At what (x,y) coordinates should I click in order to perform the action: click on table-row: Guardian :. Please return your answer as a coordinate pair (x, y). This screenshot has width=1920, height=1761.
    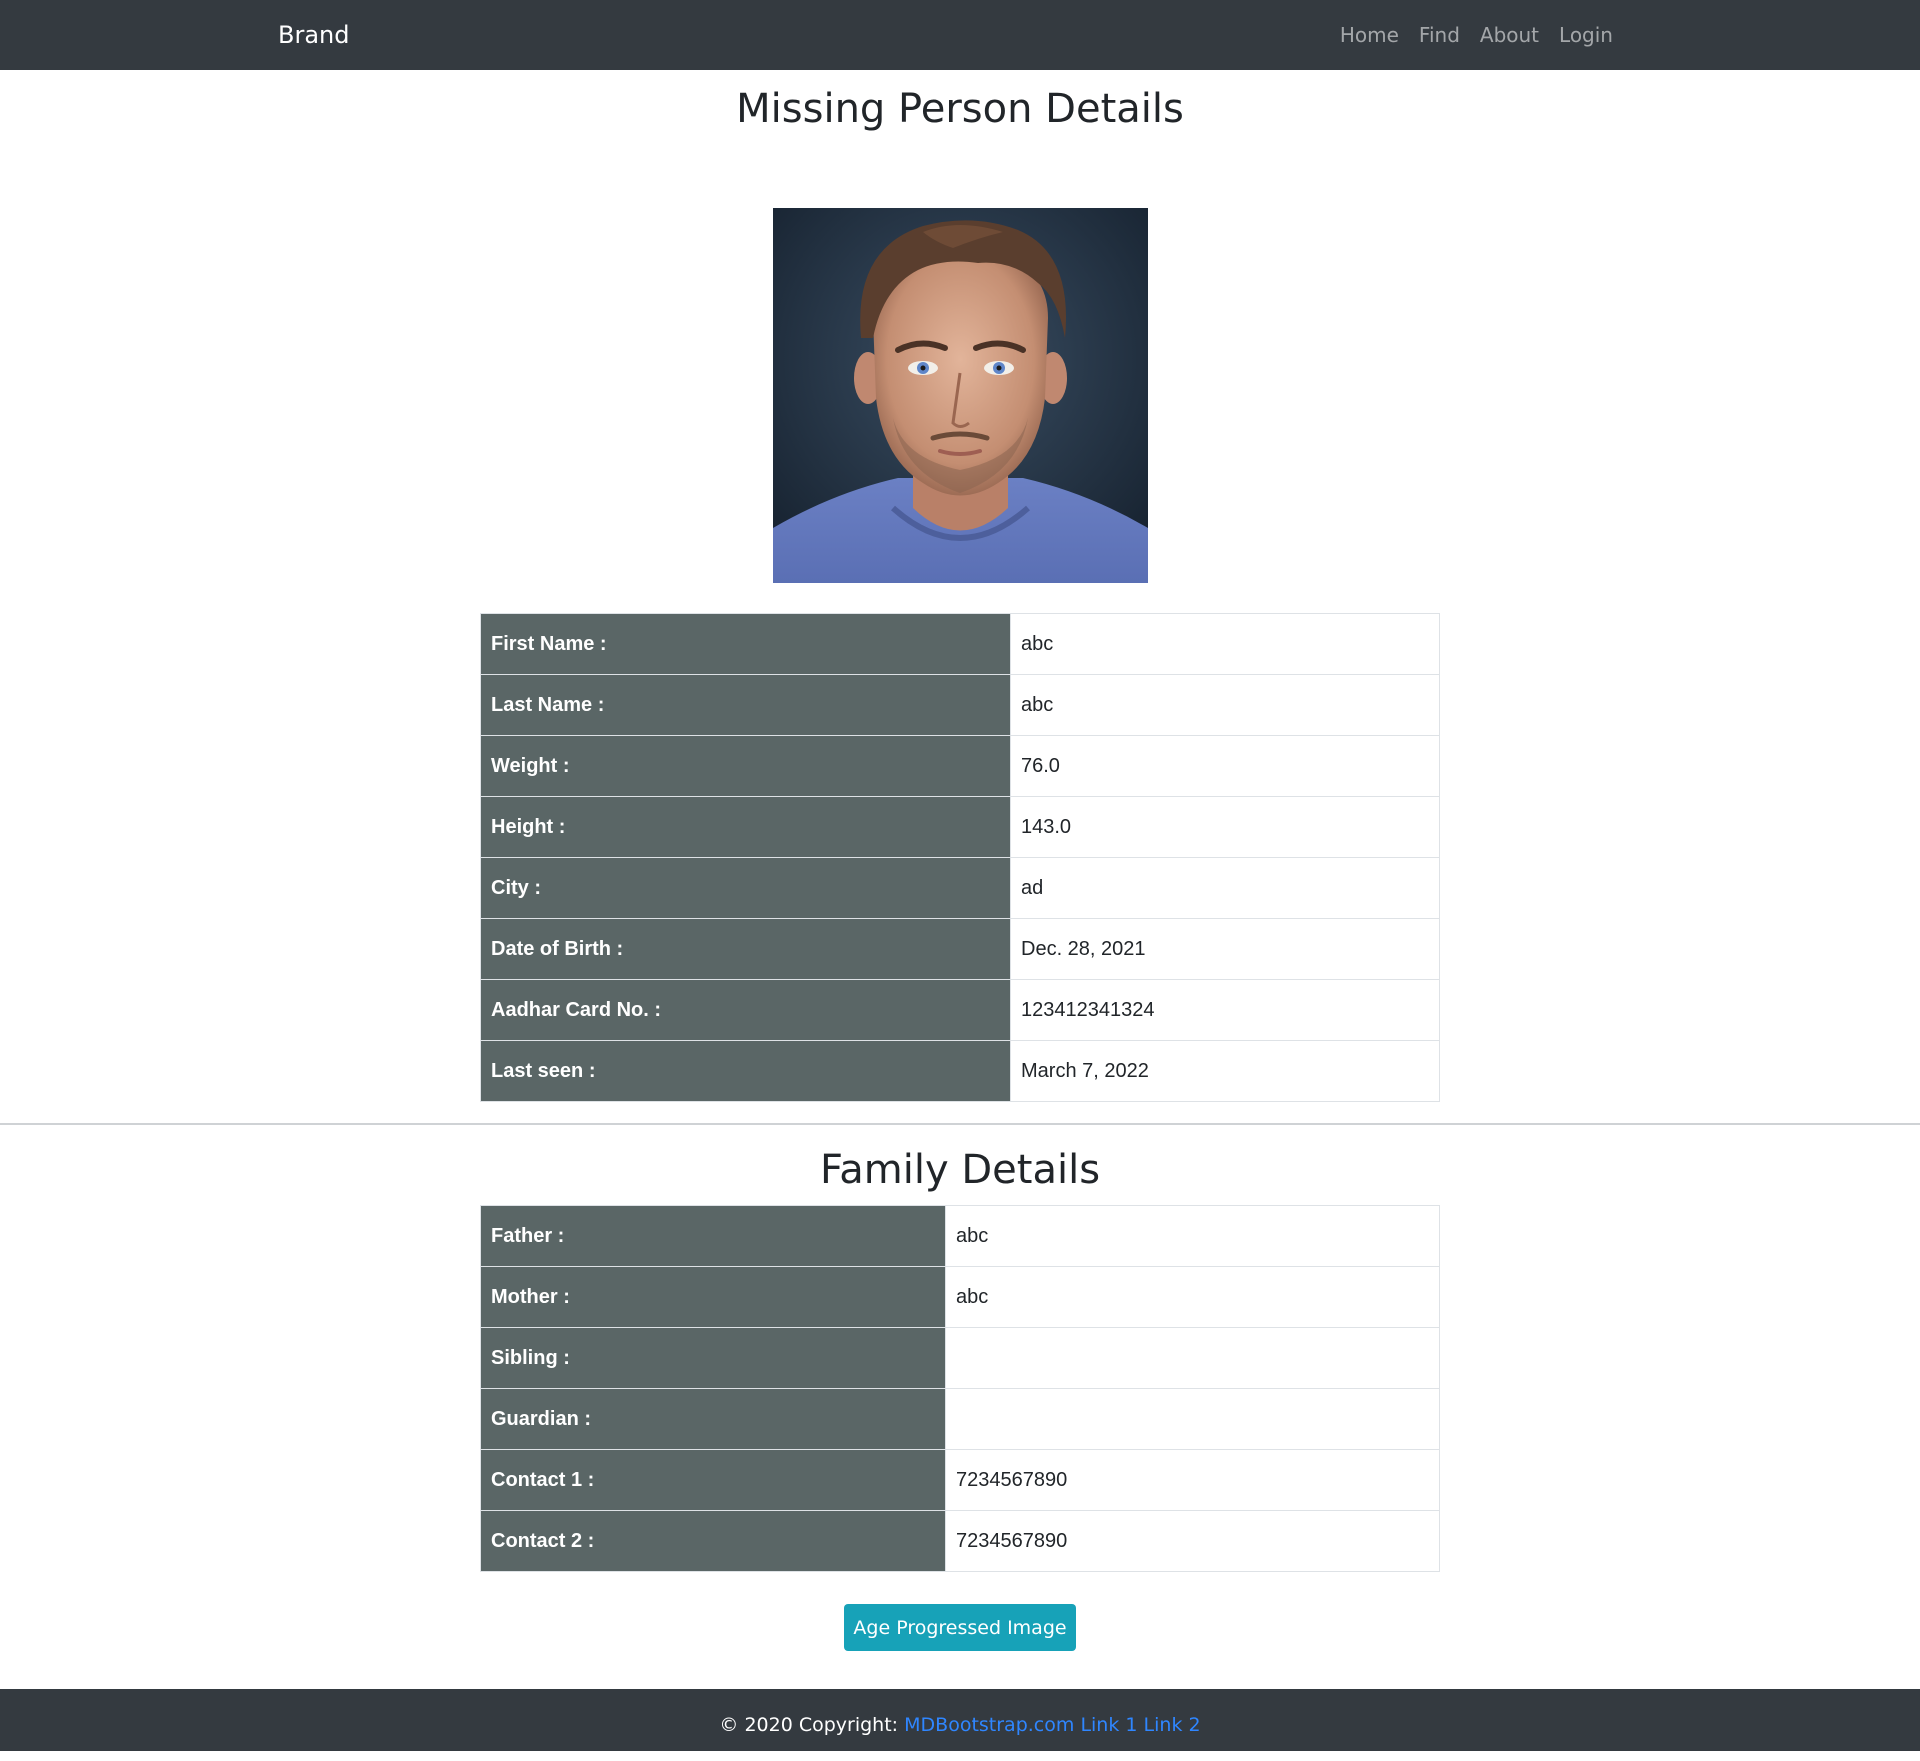
    Looking at the image, I should click on (960, 1419).